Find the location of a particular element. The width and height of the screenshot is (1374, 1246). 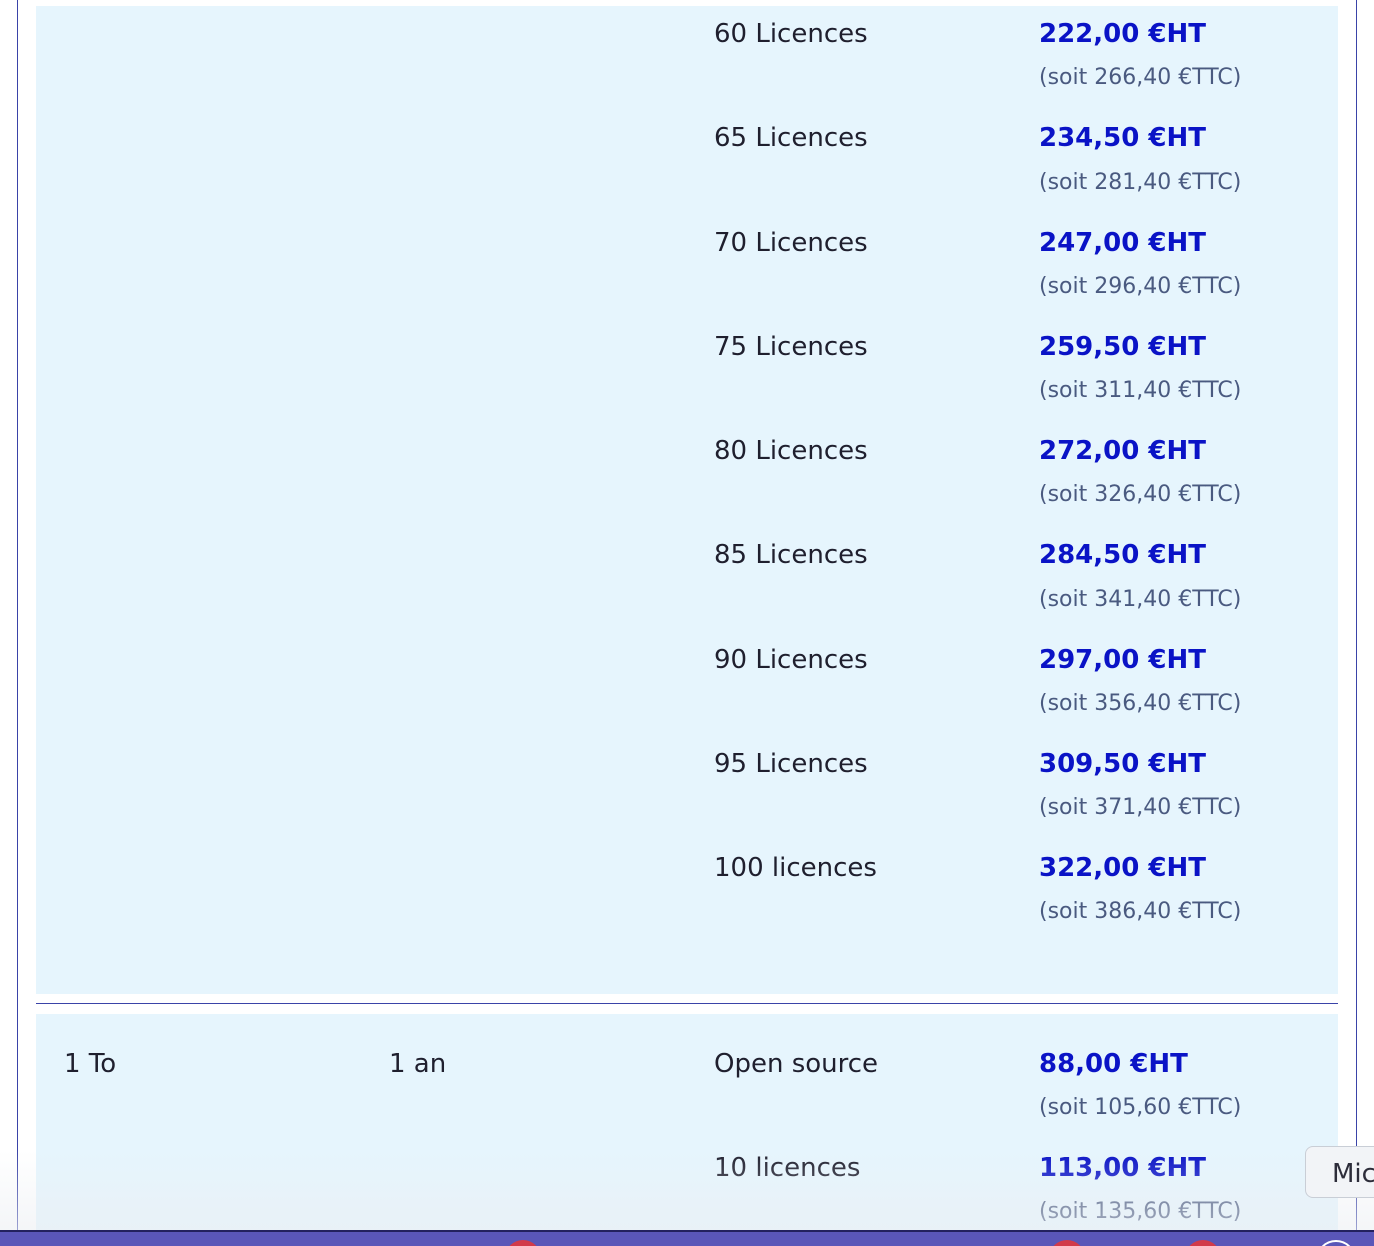

price-ttc: (soit 311,40 €TTC) is located at coordinates (1140, 390).